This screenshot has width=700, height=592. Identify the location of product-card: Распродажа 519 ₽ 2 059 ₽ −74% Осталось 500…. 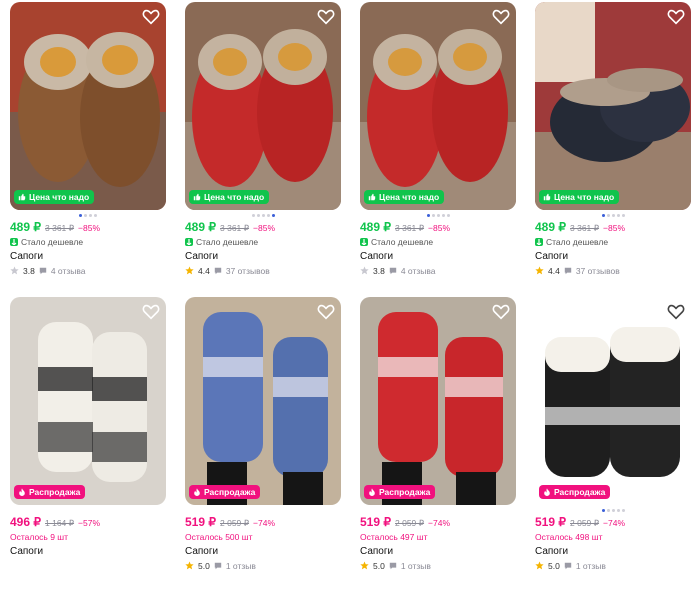
(263, 434).